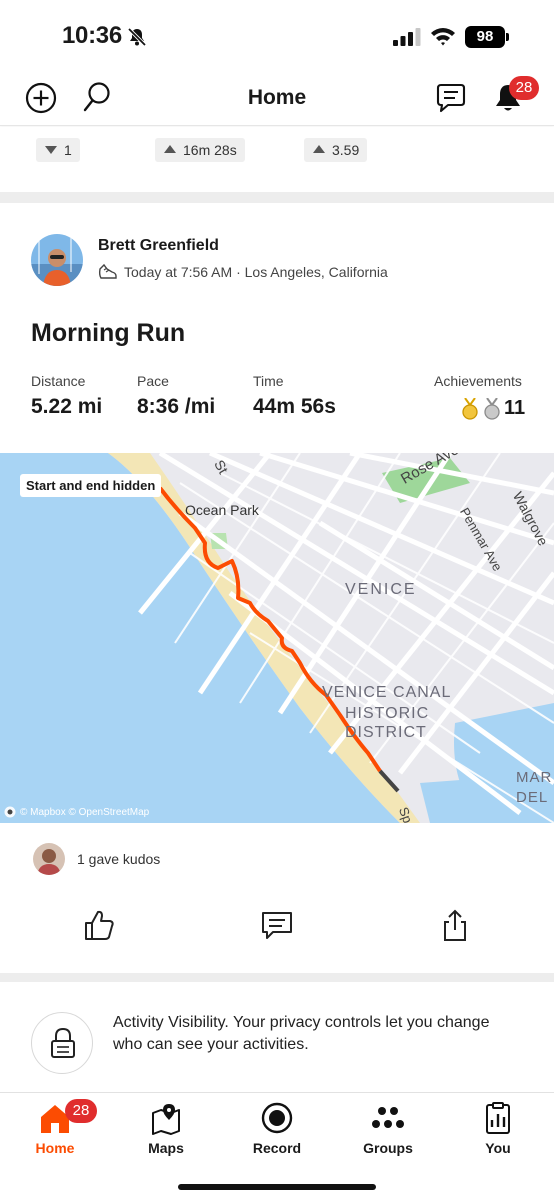  What do you see at coordinates (176, 406) in the screenshot?
I see `pace-value: 8:36 /mi` at bounding box center [176, 406].